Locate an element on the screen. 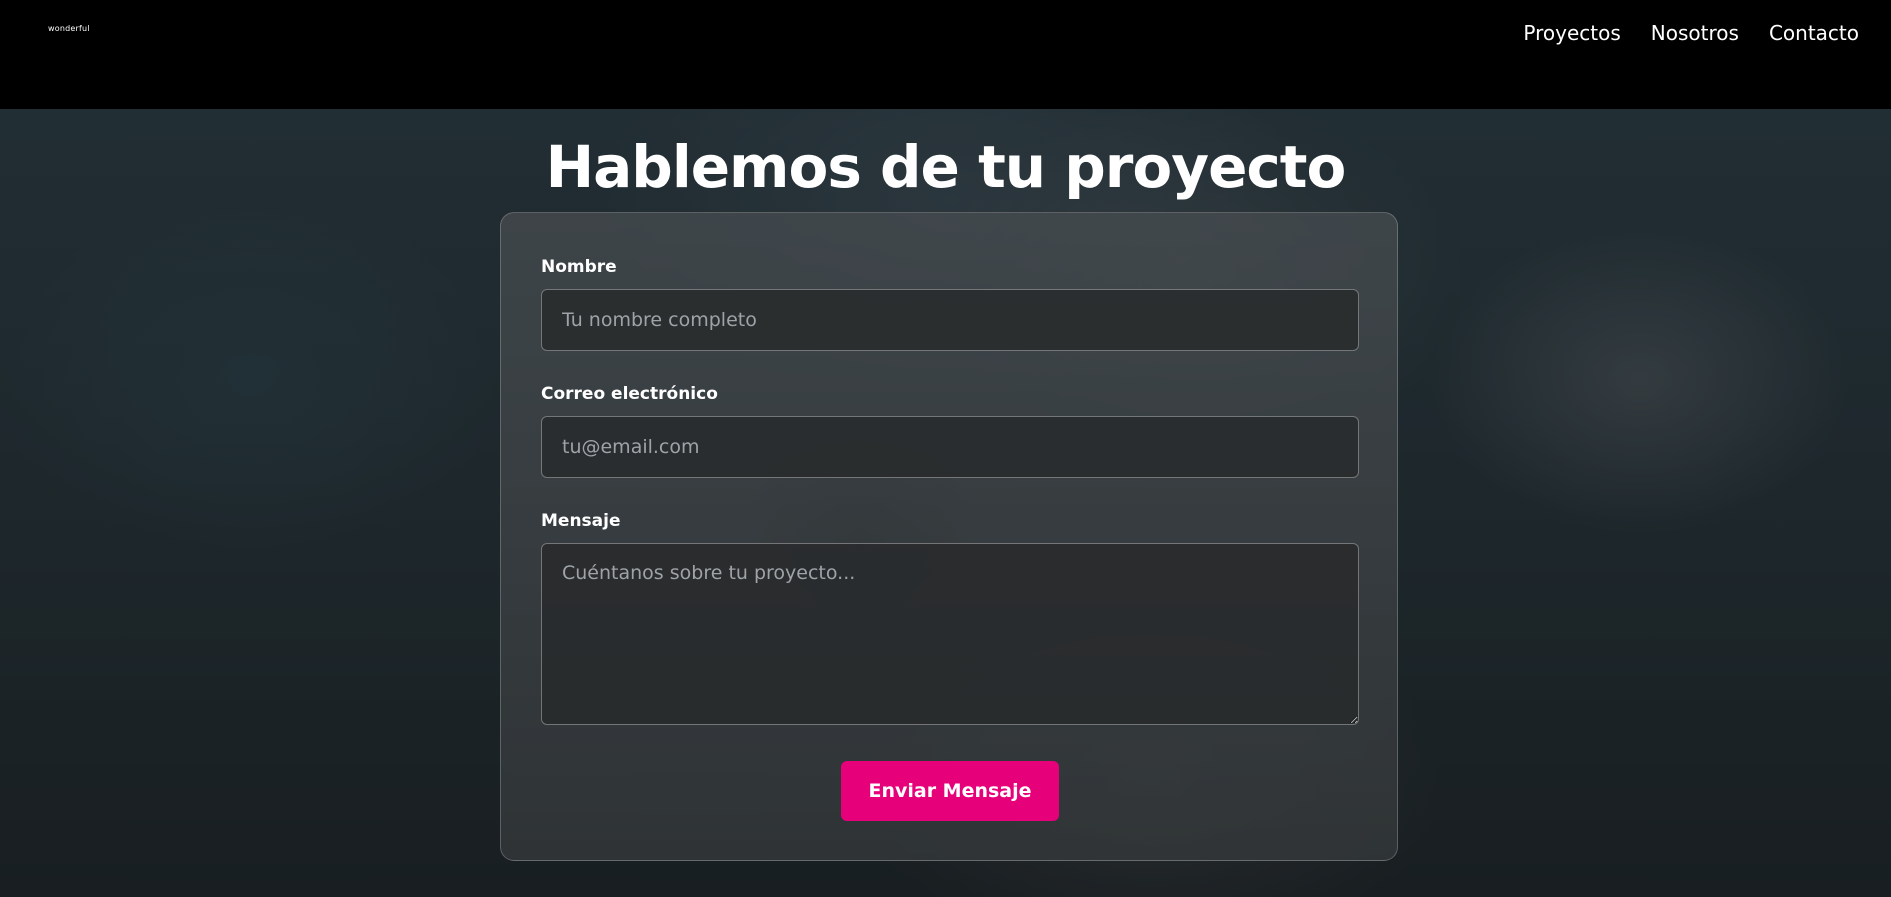  name-input is located at coordinates (950, 320).